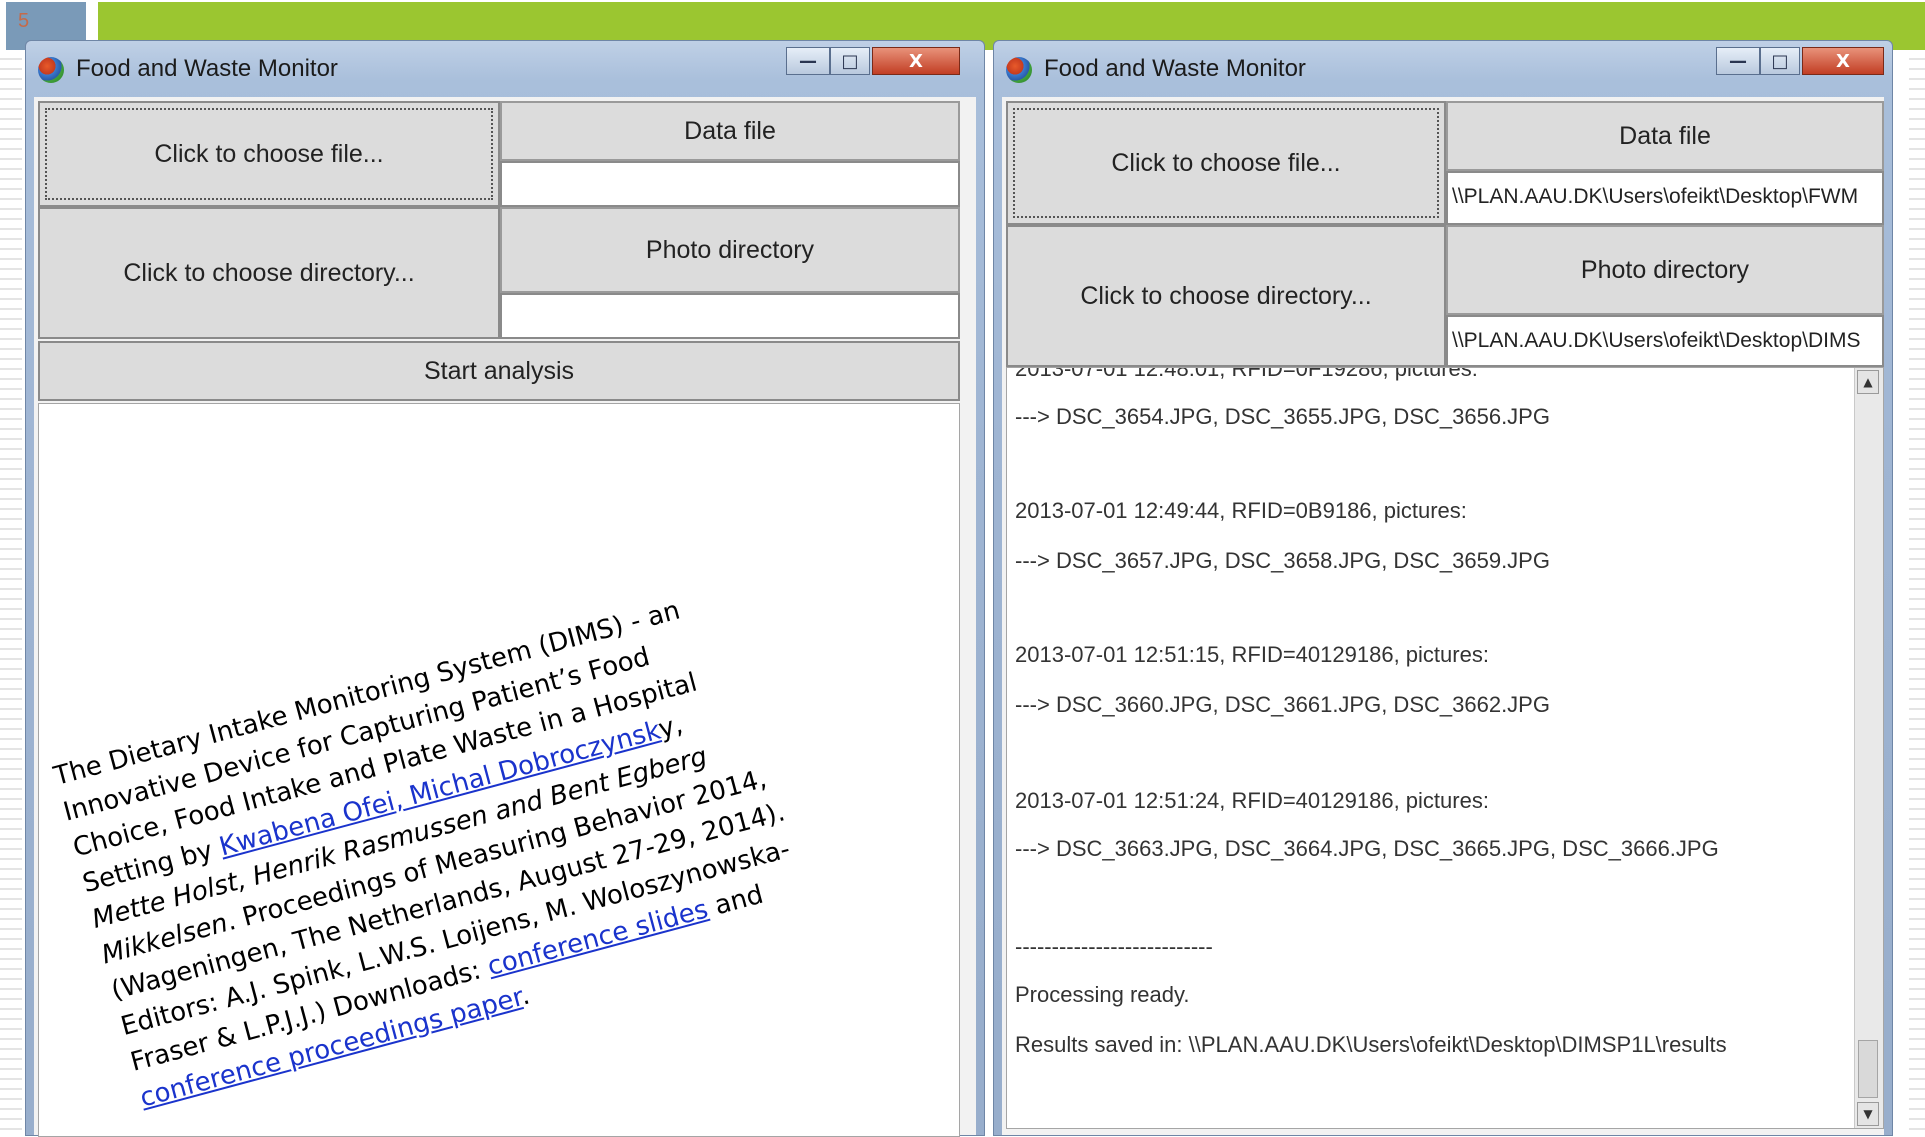 This screenshot has height=1137, width=1925. I want to click on scroll-down-icon: ▼, so click(1868, 1114).